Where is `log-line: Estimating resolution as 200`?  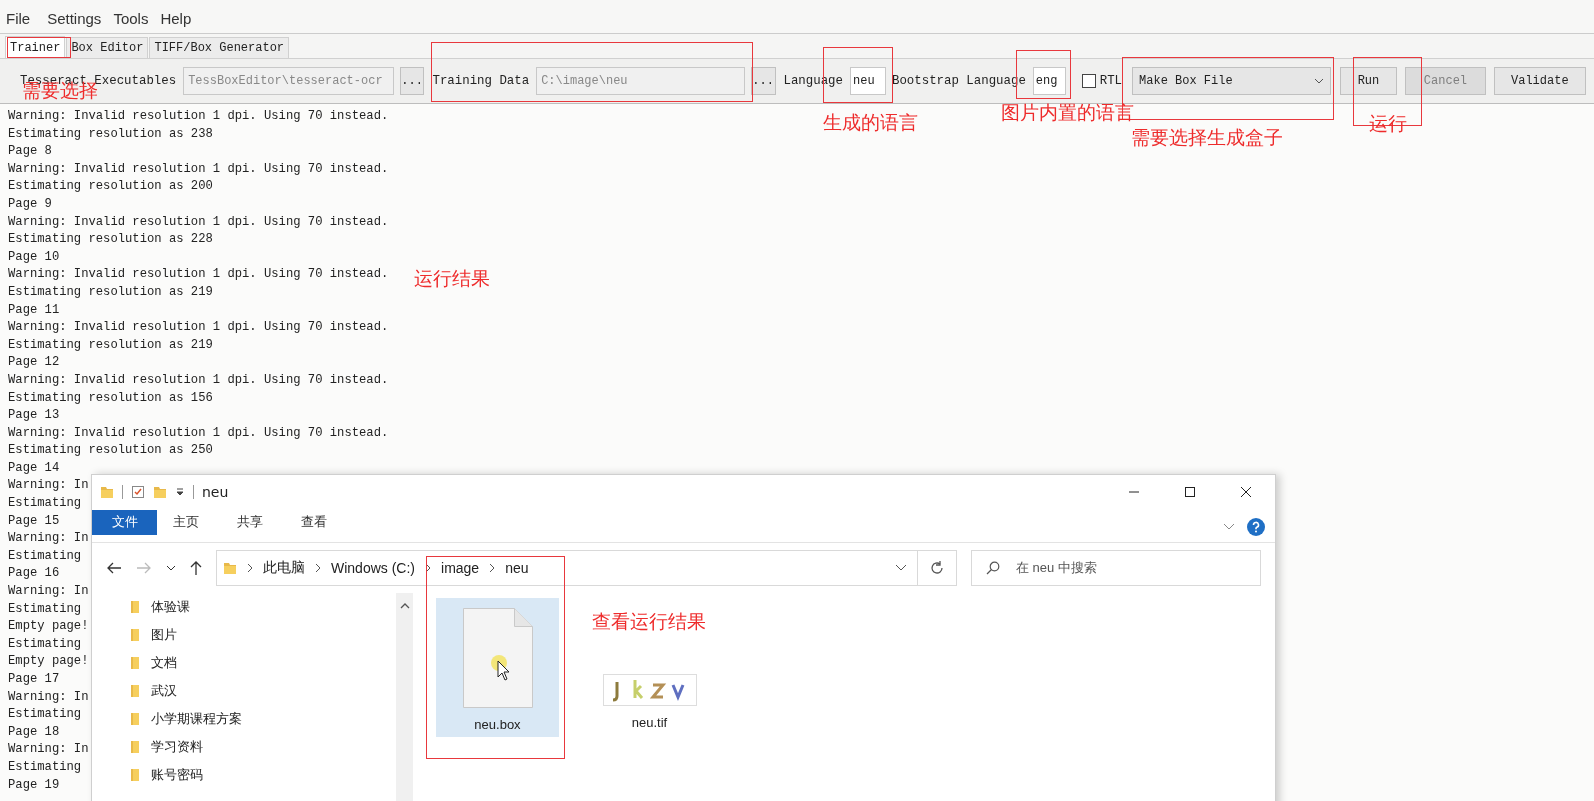 log-line: Estimating resolution as 200 is located at coordinates (110, 187).